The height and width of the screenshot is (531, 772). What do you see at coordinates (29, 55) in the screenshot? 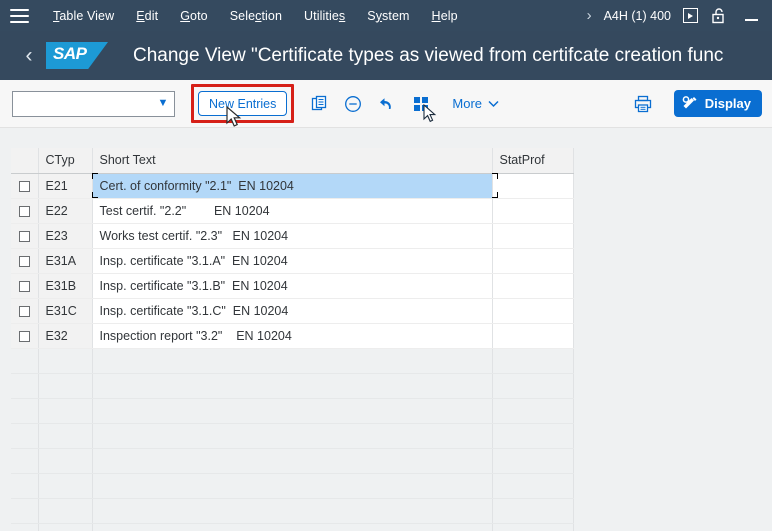
I see `back-chevron-icon: ‹` at bounding box center [29, 55].